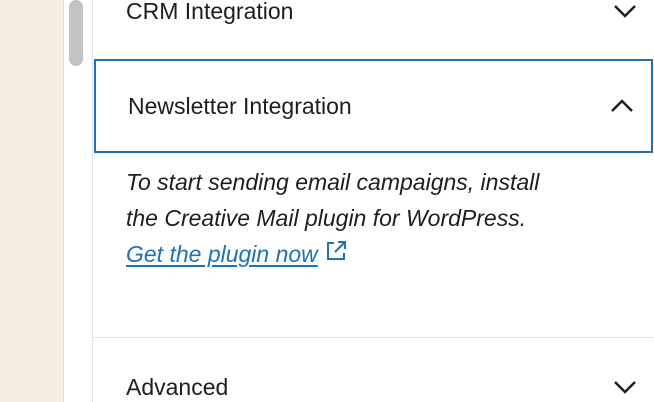 Image resolution: width=654 pixels, height=402 pixels. I want to click on newsletter-description-line-2: the Creative Mail plugin for WordPress., so click(326, 218).